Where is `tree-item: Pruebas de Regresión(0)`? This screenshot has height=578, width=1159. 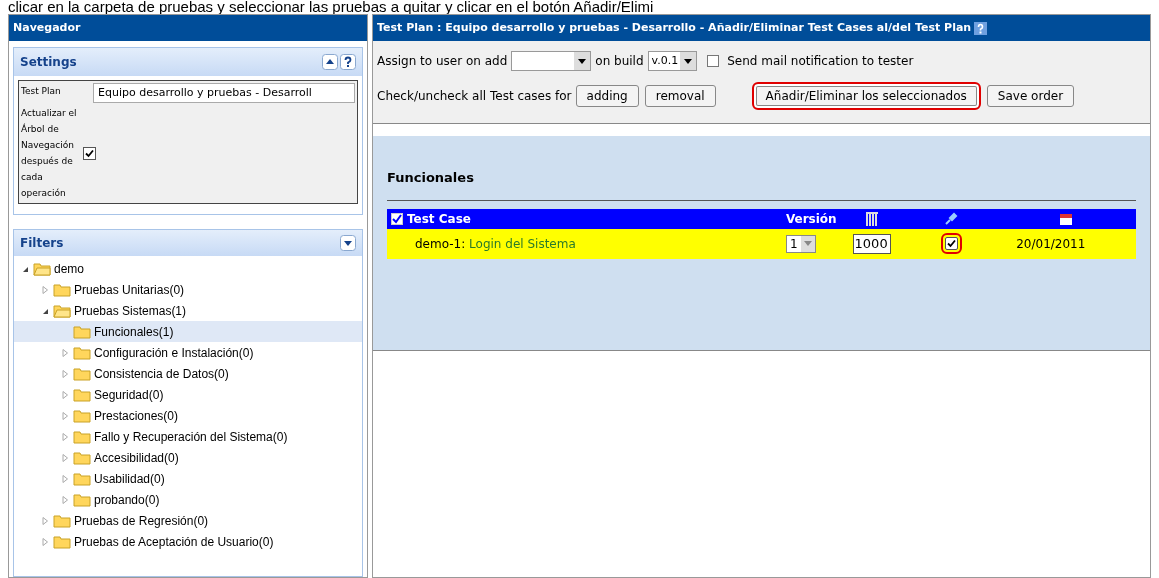 tree-item: Pruebas de Regresión(0) is located at coordinates (188, 520).